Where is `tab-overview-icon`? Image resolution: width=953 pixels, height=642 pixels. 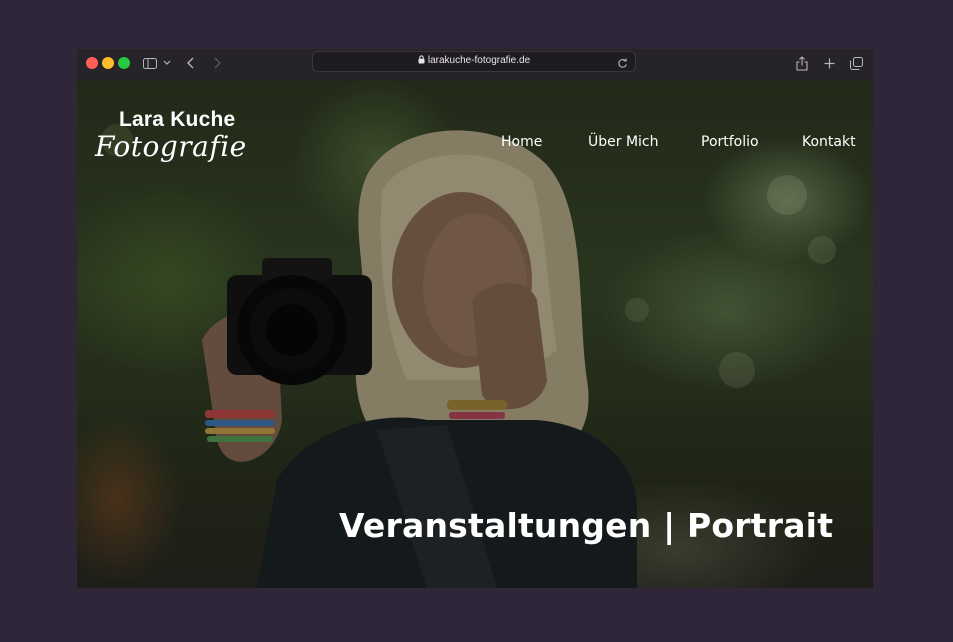
tab-overview-icon is located at coordinates (856, 63).